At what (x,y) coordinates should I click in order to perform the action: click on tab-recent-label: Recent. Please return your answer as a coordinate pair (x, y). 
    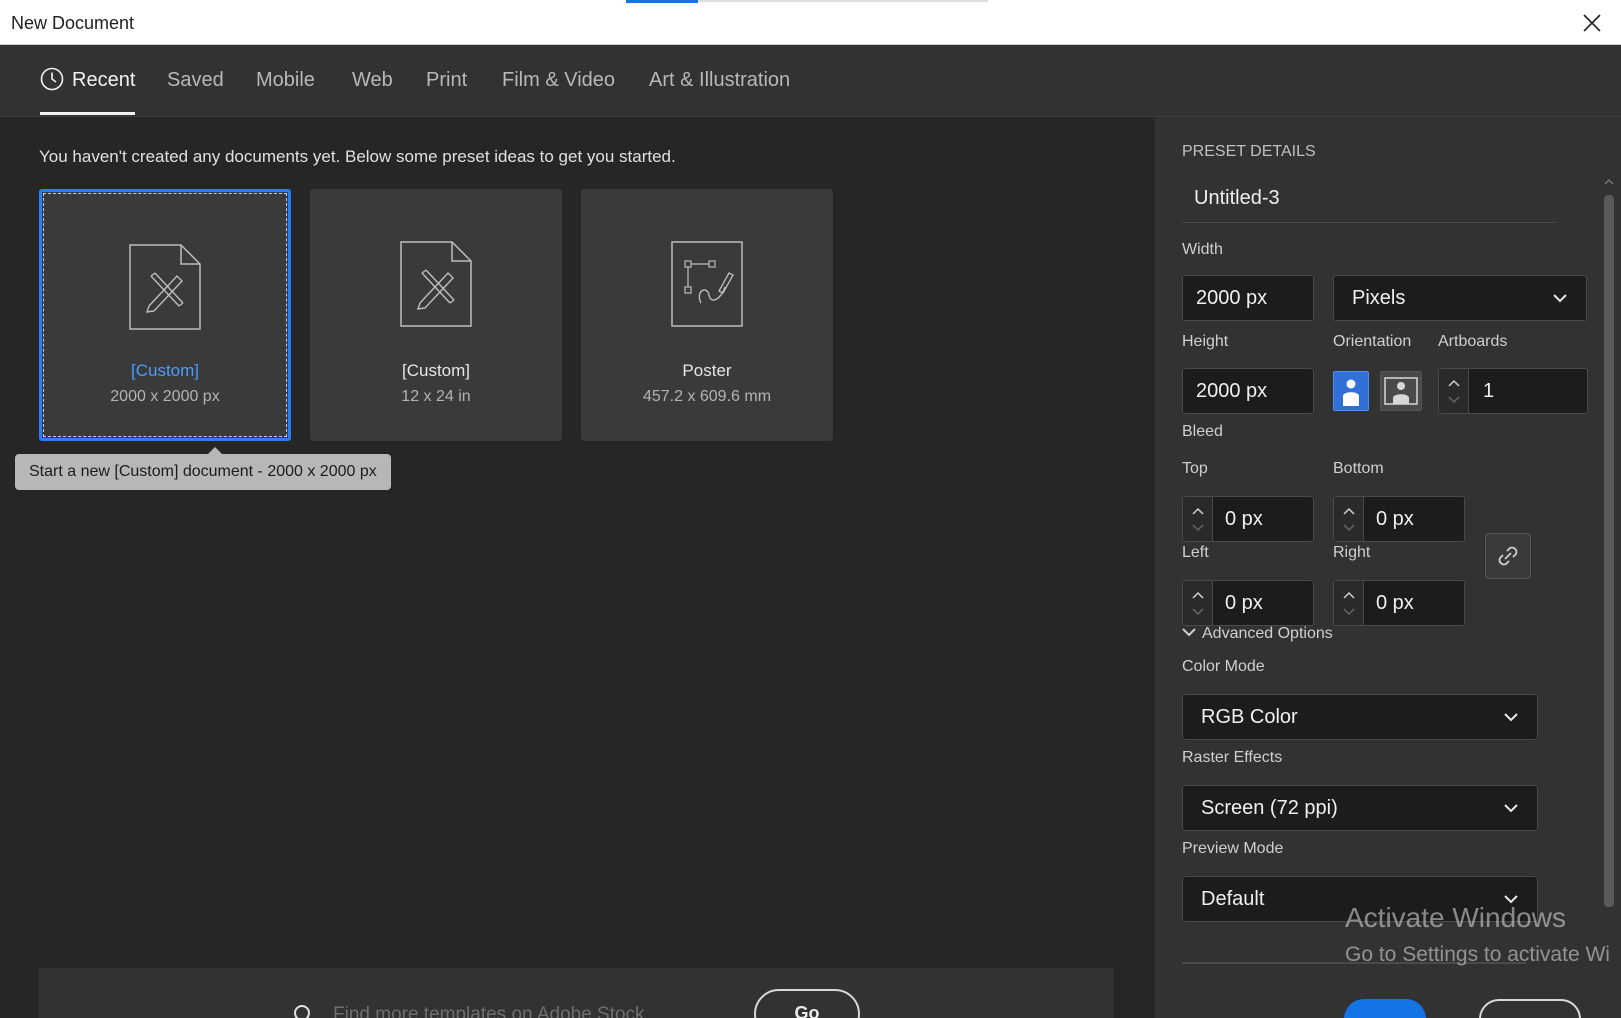
    Looking at the image, I should click on (104, 80).